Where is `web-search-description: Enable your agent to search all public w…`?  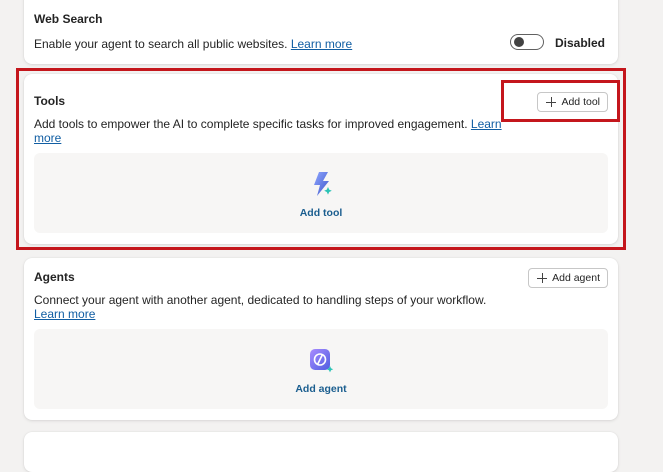 web-search-description: Enable your agent to search all public w… is located at coordinates (269, 44).